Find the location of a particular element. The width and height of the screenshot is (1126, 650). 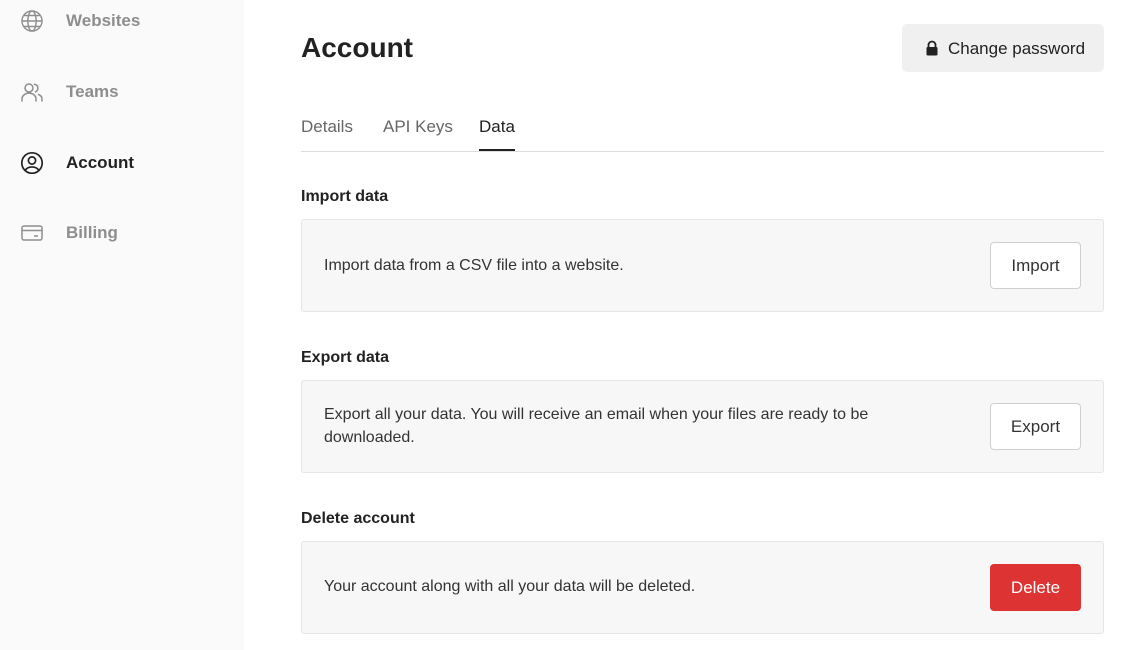

page-title: Account is located at coordinates (357, 47).